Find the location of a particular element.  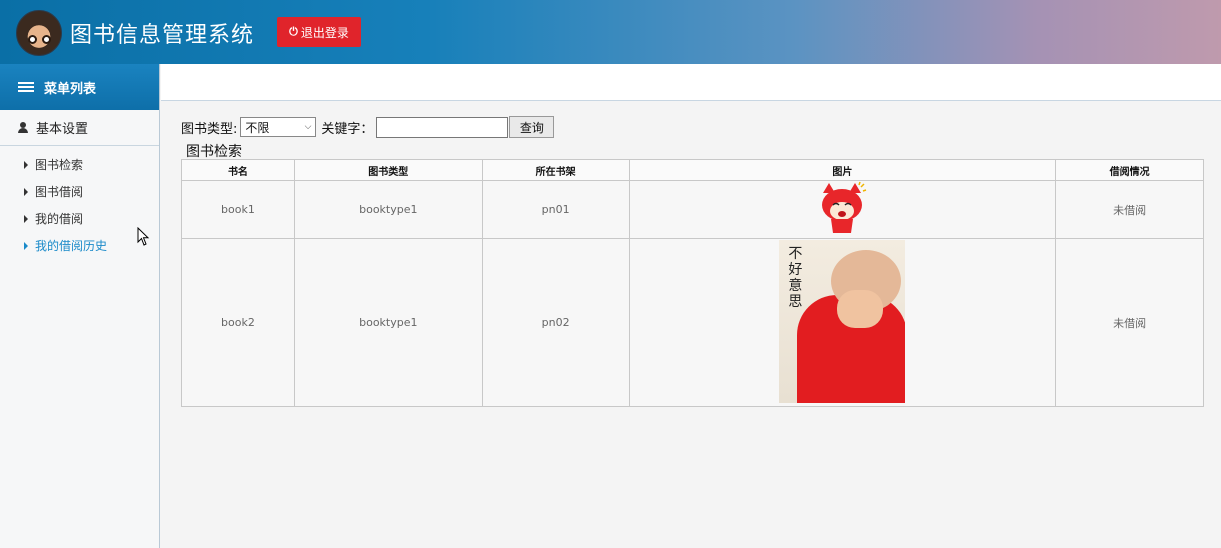

logout-label: 退出登录 is located at coordinates (324, 32).